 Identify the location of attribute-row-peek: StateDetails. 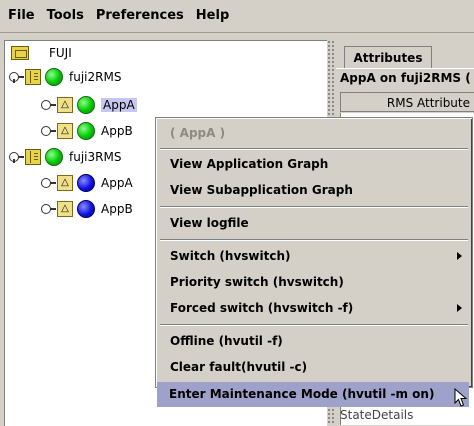
(377, 415).